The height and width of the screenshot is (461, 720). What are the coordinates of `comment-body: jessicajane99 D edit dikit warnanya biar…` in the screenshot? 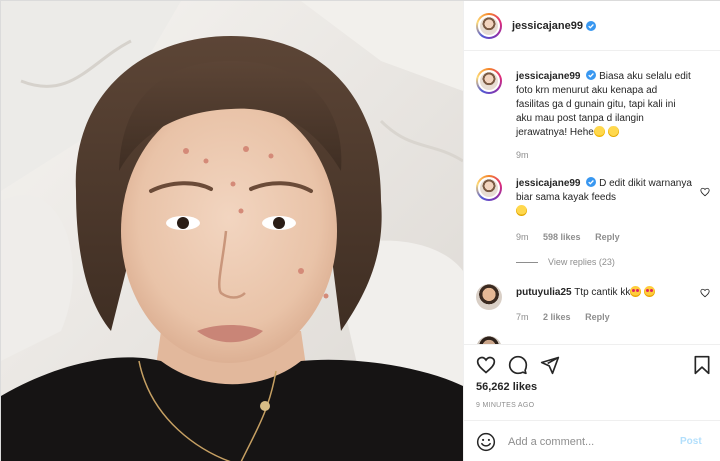 It's located at (604, 198).